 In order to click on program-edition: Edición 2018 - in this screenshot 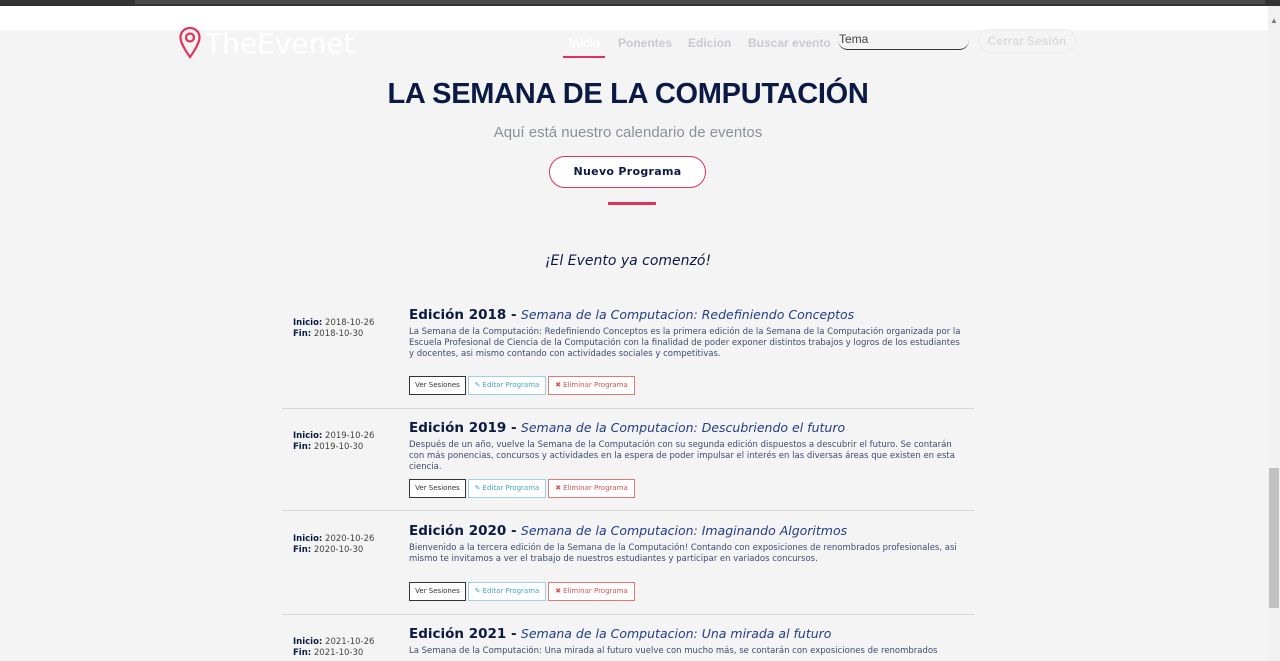, I will do `click(463, 315)`.